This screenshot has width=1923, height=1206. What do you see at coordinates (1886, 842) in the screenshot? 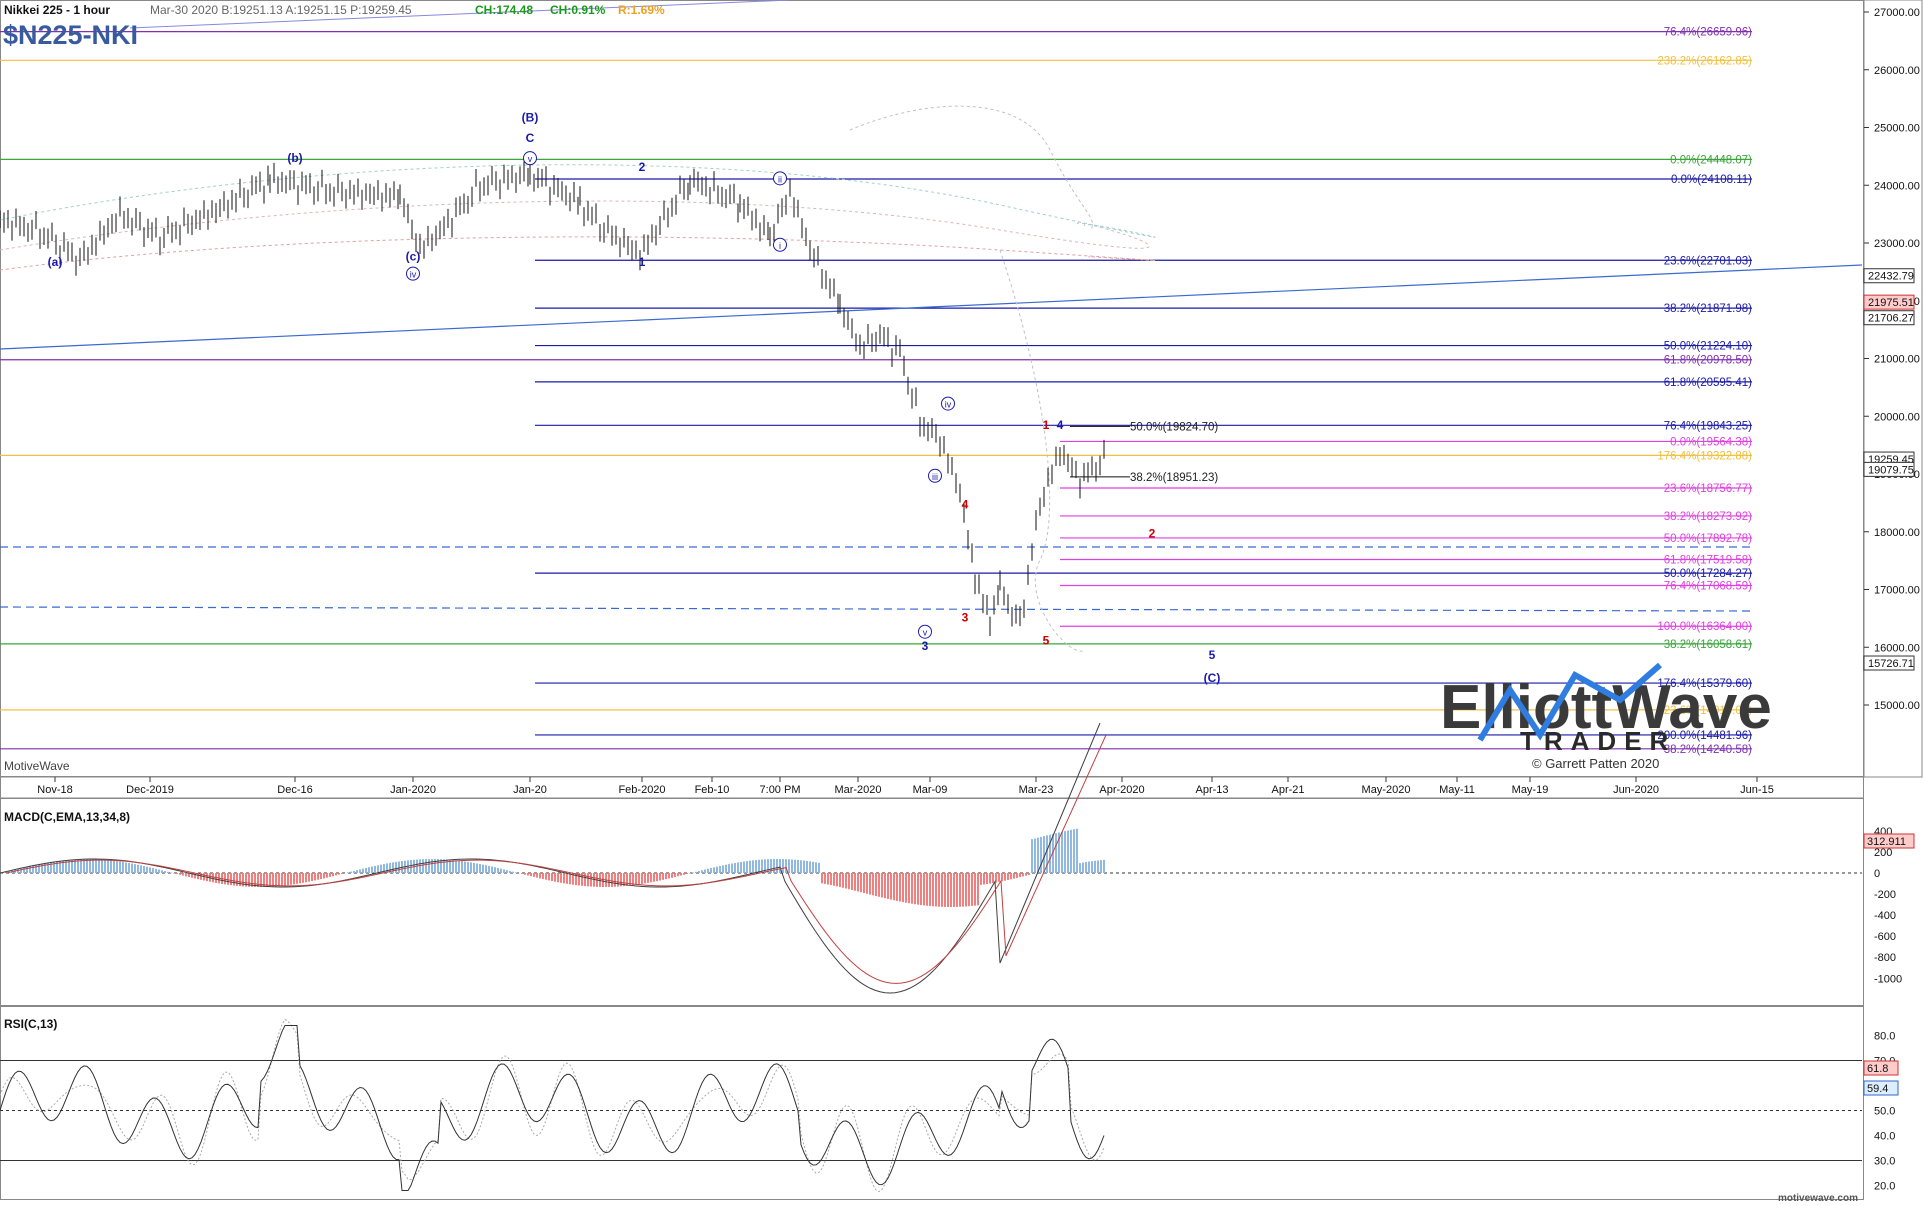
I see `macd-value-label: 312.911` at bounding box center [1886, 842].